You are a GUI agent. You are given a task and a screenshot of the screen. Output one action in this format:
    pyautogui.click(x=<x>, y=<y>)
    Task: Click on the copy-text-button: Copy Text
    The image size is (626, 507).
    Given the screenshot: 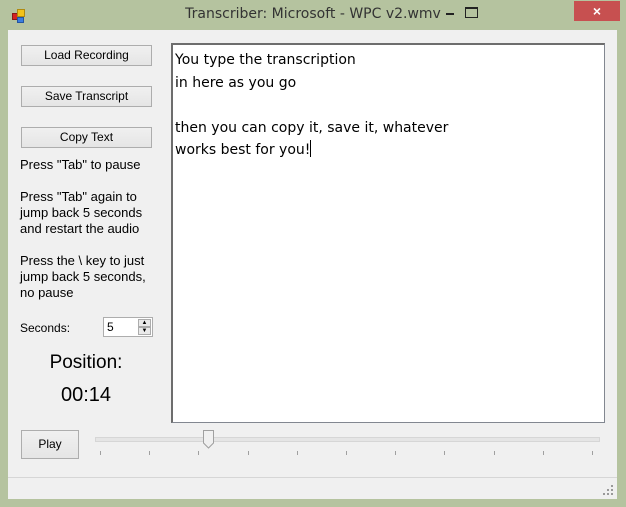 What is the action you would take?
    pyautogui.click(x=86, y=137)
    